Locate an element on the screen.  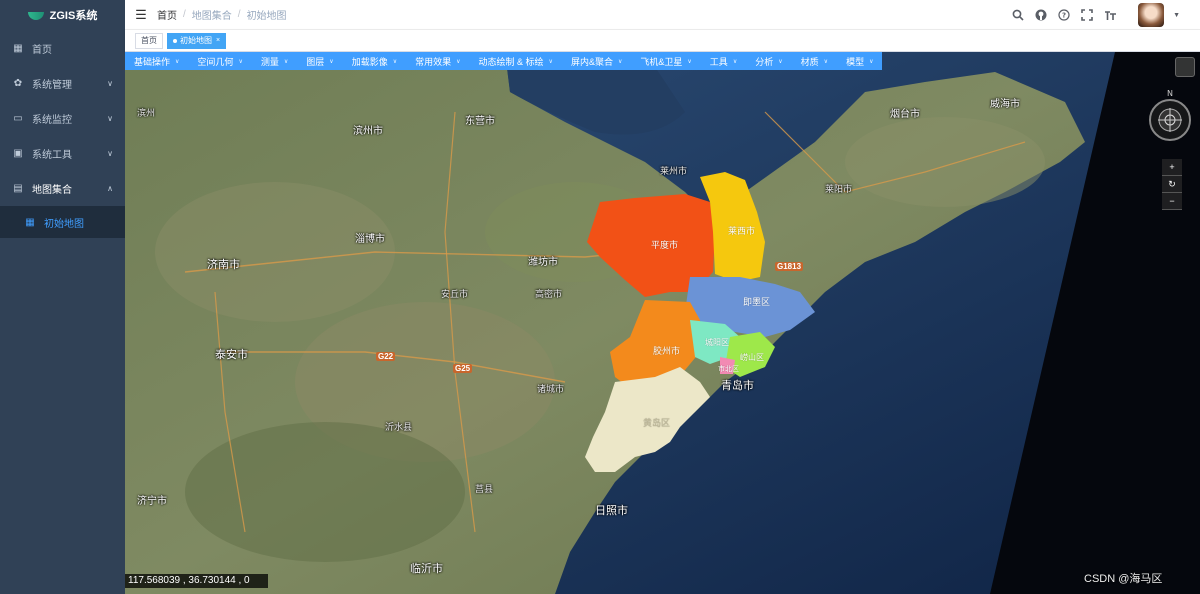
toolbar-label: 图层 is located at coordinates (315, 61).